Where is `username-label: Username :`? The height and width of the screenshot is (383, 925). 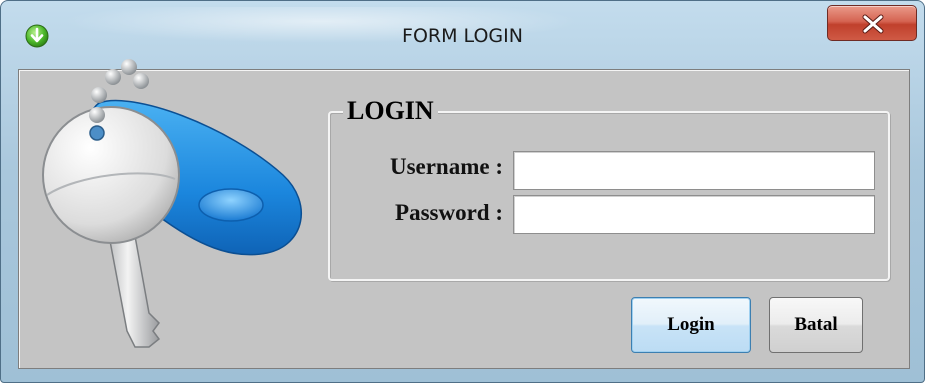
username-label: Username : is located at coordinates (446, 166).